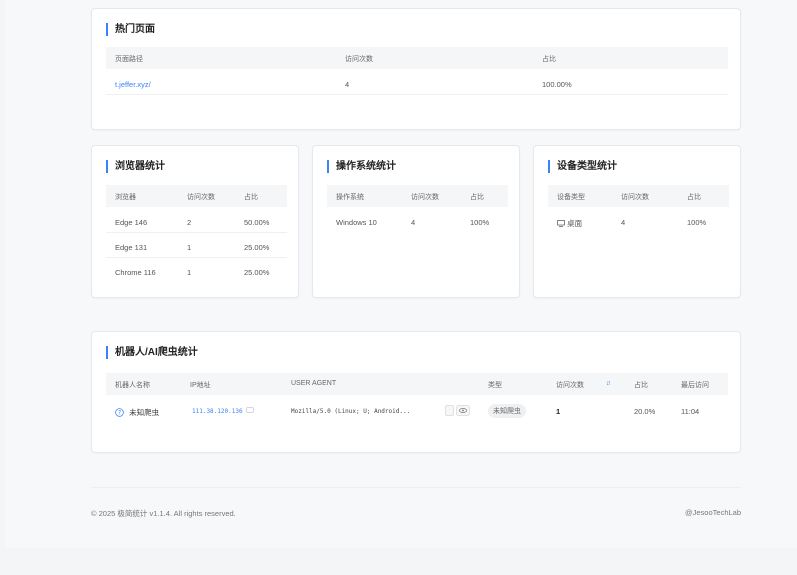  I want to click on page-ratio: 100.00%, so click(557, 84).